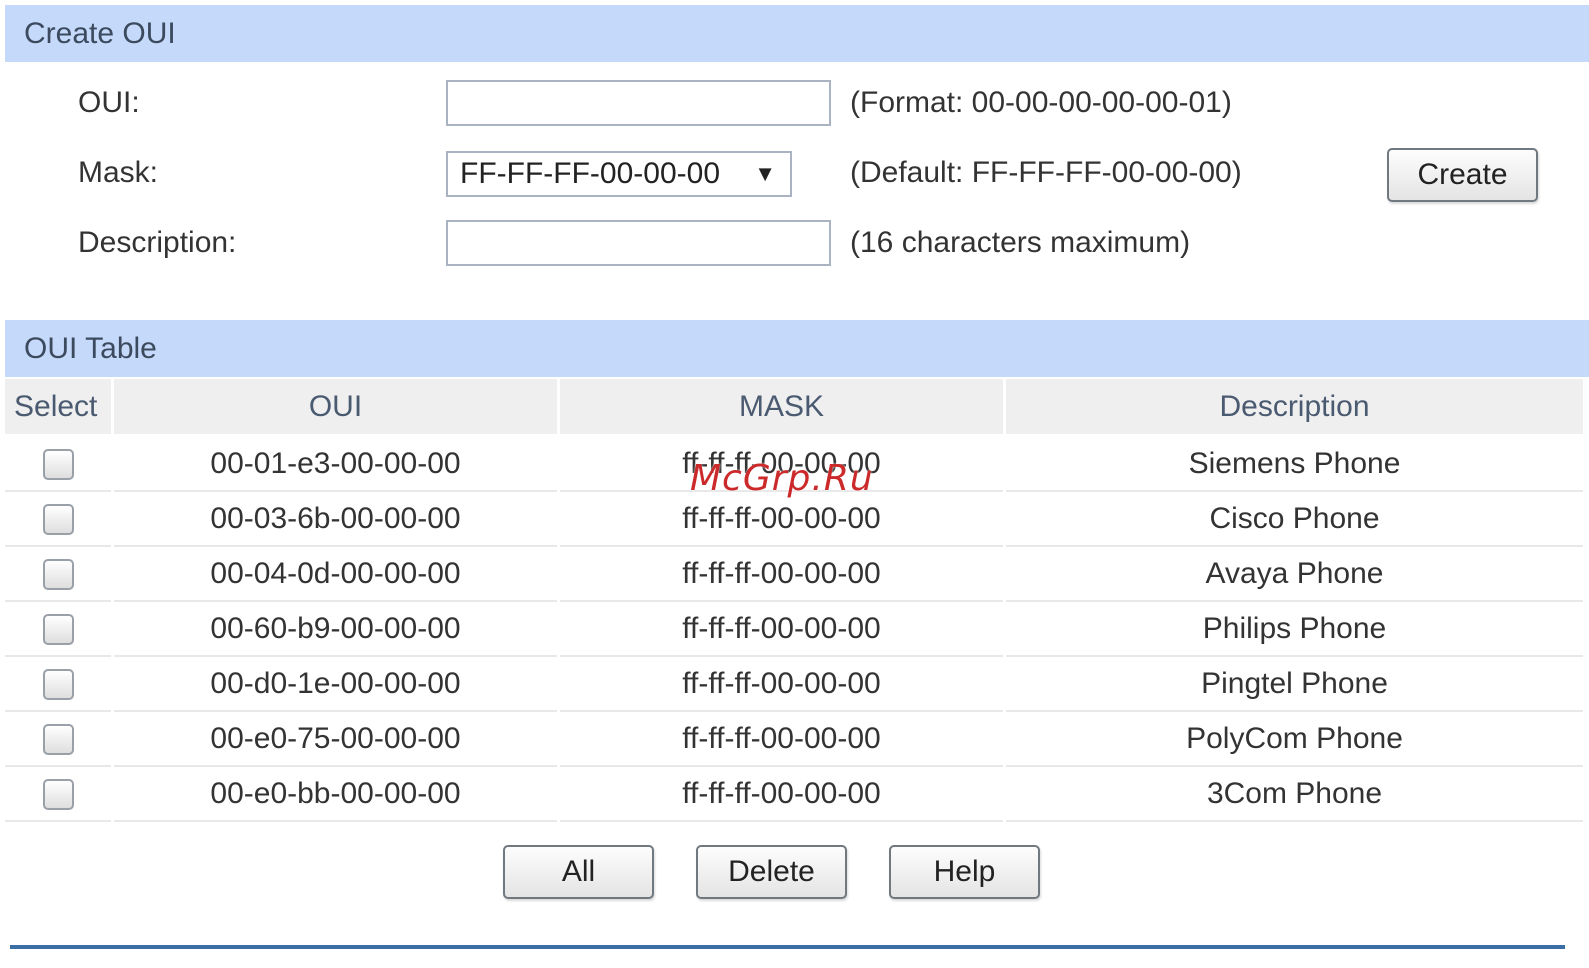 This screenshot has height=968, width=1589. Describe the element at coordinates (578, 872) in the screenshot. I see `select-all-button: All` at that location.